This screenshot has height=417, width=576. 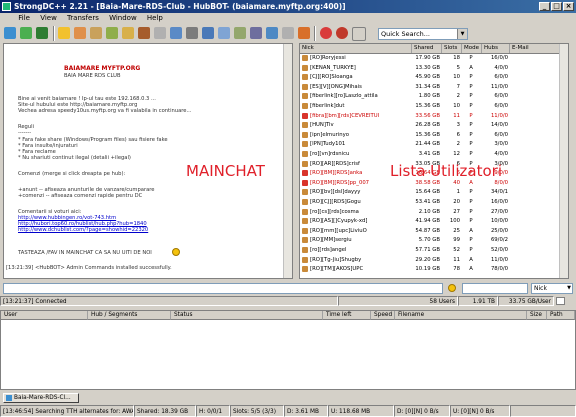 What do you see at coordinates (431, 212) in the screenshot?
I see `user-row: [ro][cs][rds]cosma 2.10 GB 27 P 27/0/0` at bounding box center [431, 212].